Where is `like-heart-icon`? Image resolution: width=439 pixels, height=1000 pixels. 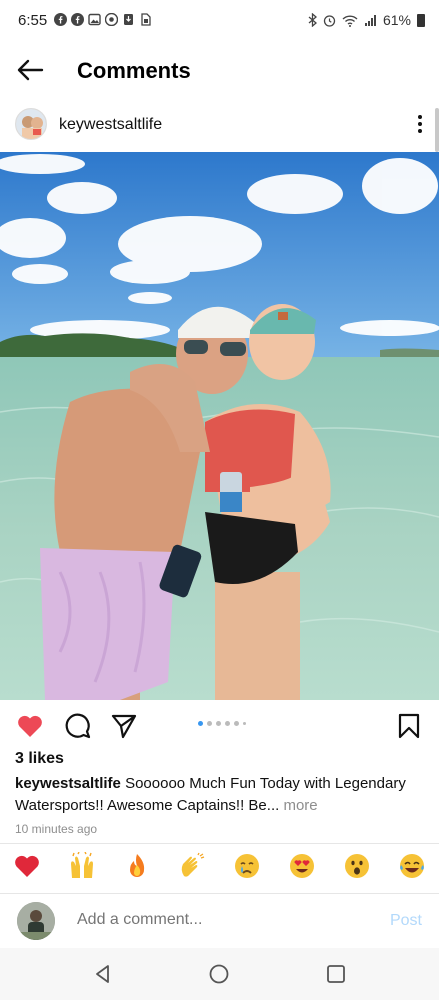
like-heart-icon is located at coordinates (30, 726).